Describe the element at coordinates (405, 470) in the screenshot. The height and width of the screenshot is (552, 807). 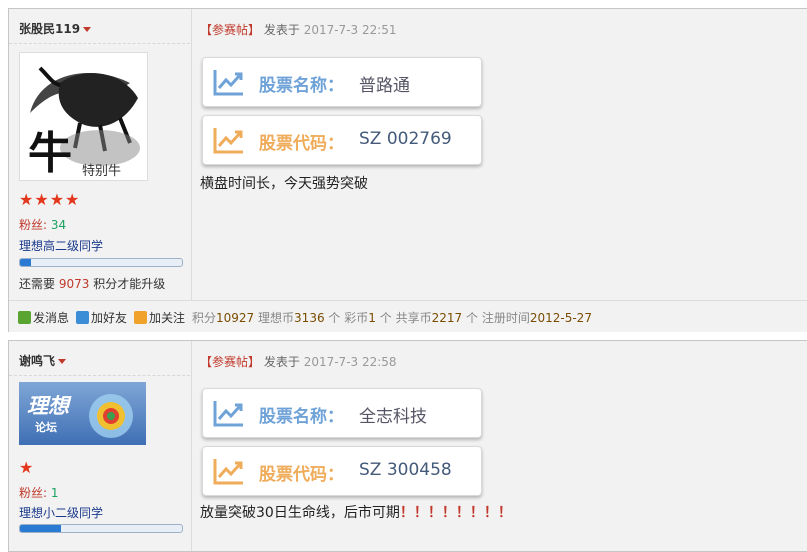
I see `stock-code-value: SZ 300458` at that location.